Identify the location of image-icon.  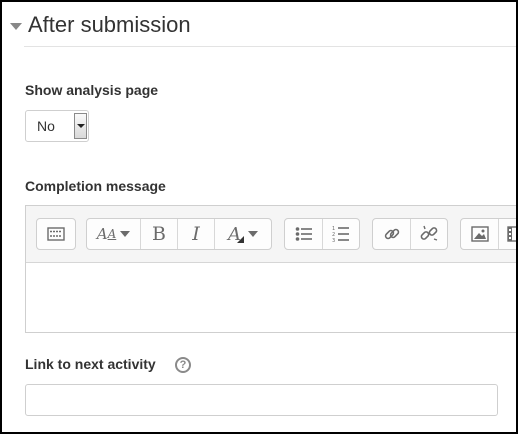
(479, 234).